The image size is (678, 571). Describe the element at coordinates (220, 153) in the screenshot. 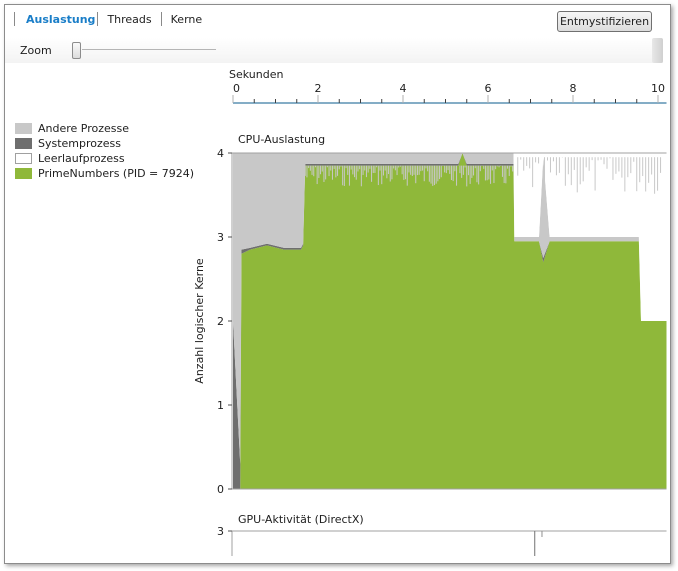

I see `cpu-y-tick-label: 4` at that location.